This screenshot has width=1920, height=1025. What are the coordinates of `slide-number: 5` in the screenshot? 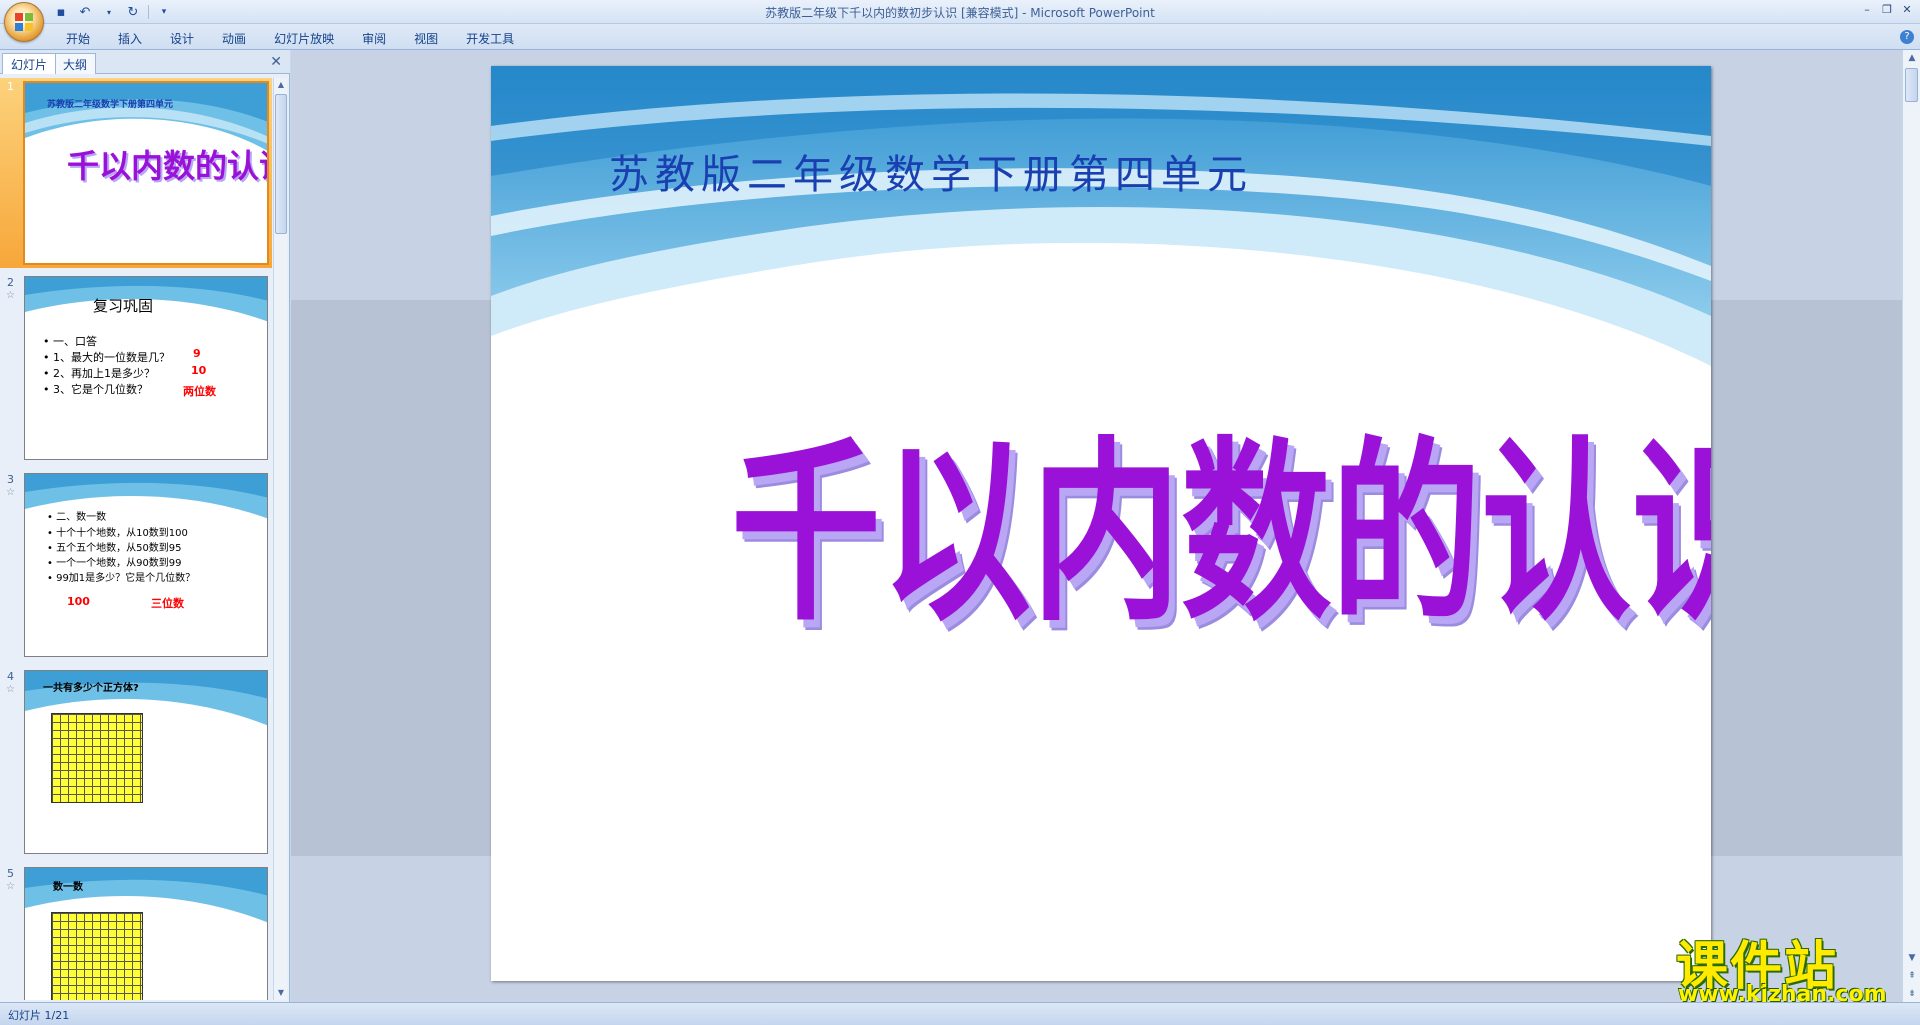 It's located at (10, 873).